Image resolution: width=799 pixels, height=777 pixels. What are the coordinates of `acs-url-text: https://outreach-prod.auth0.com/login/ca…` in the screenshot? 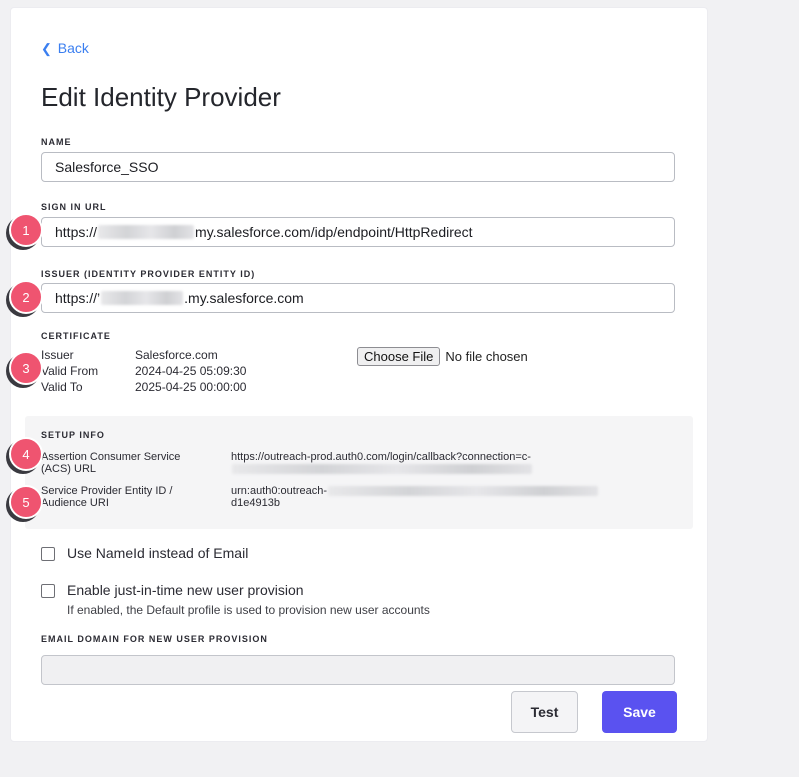 It's located at (381, 457).